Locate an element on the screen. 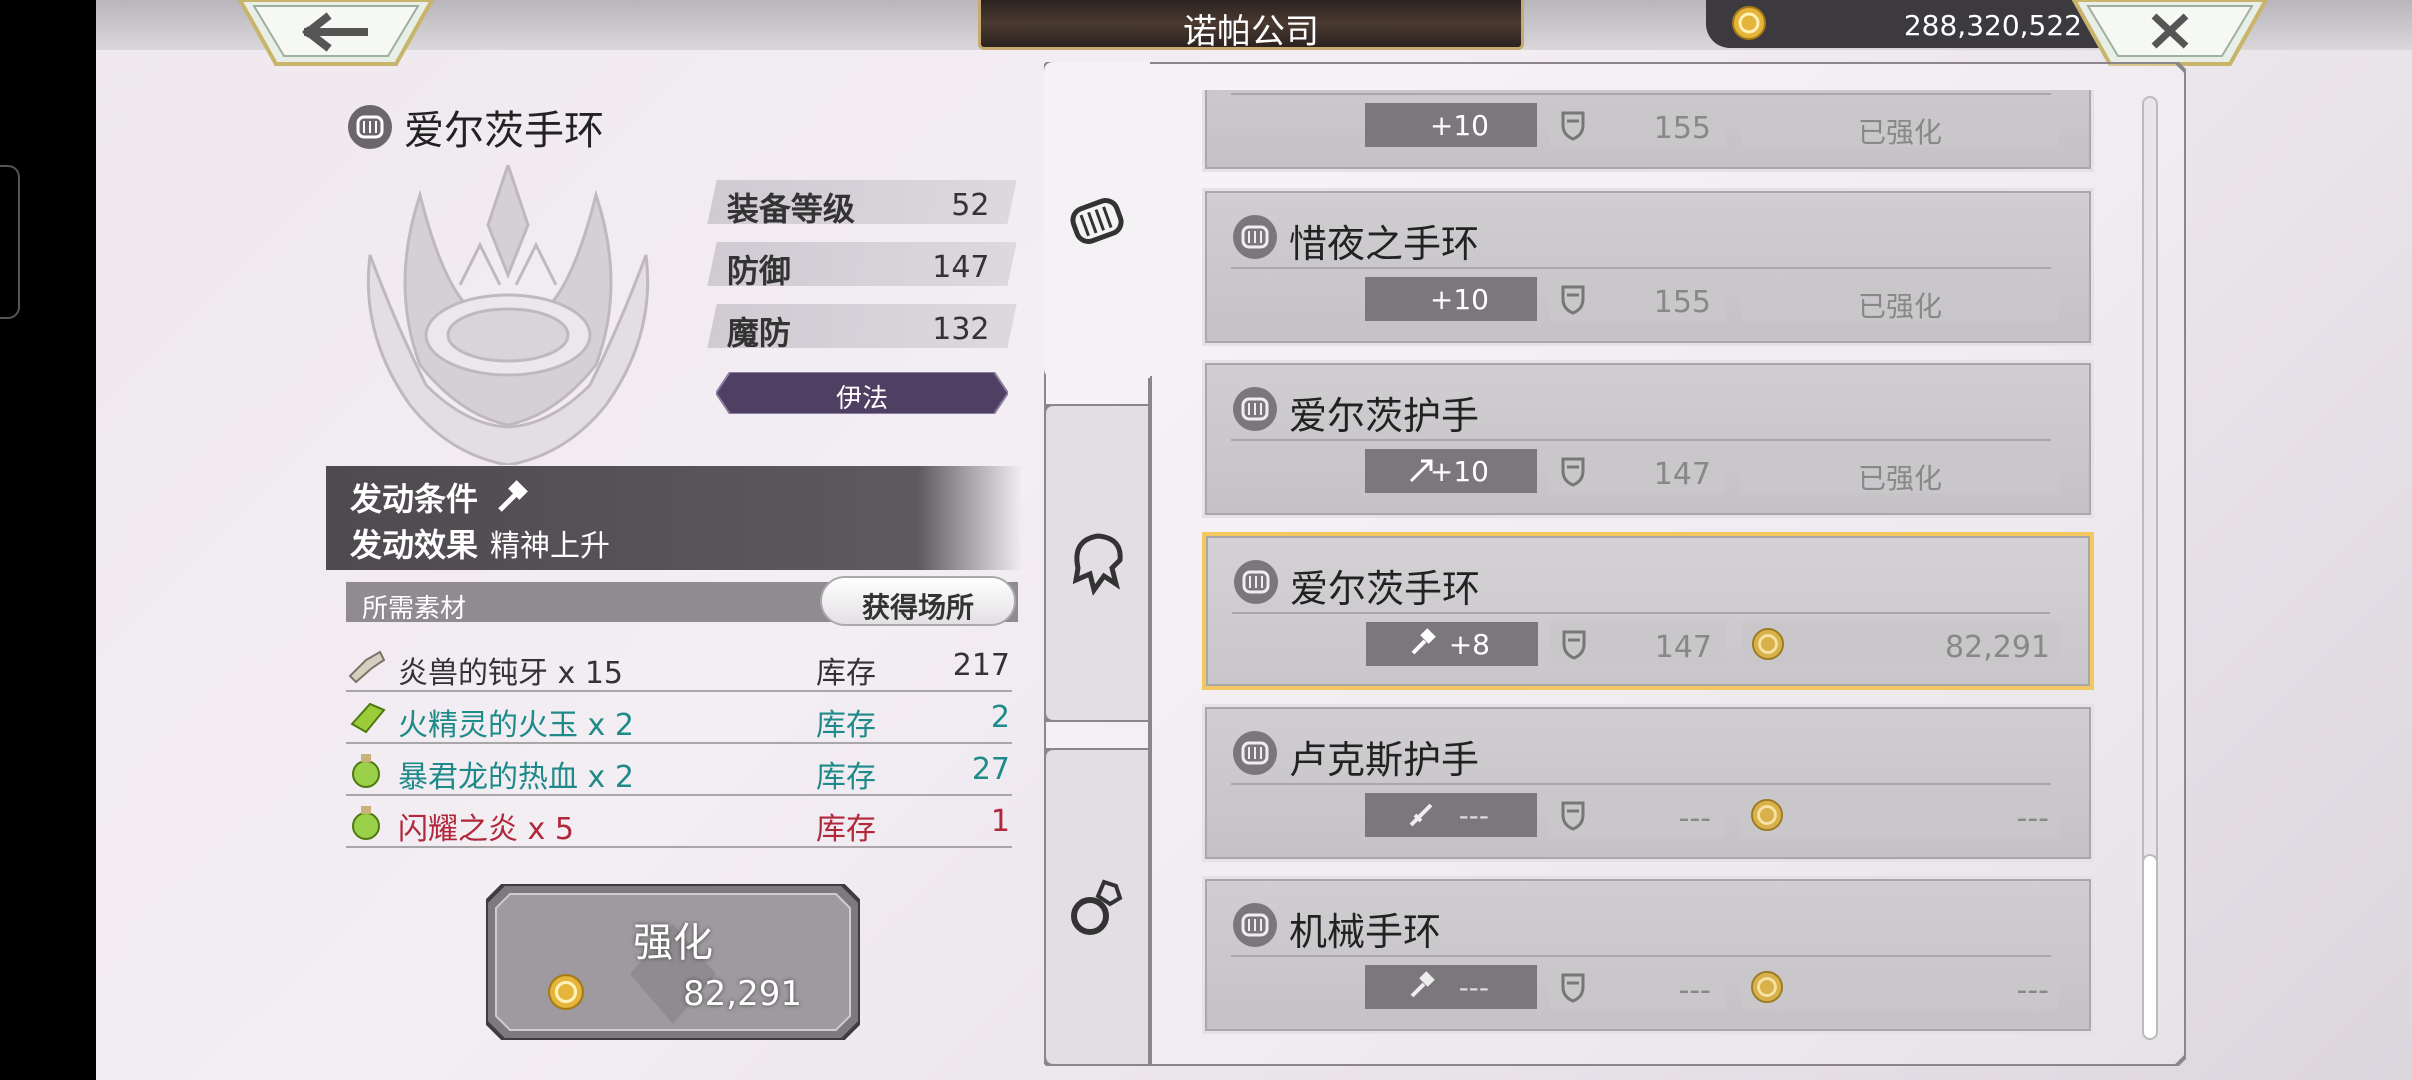  obtain-location-button: 获得场所 is located at coordinates (918, 601).